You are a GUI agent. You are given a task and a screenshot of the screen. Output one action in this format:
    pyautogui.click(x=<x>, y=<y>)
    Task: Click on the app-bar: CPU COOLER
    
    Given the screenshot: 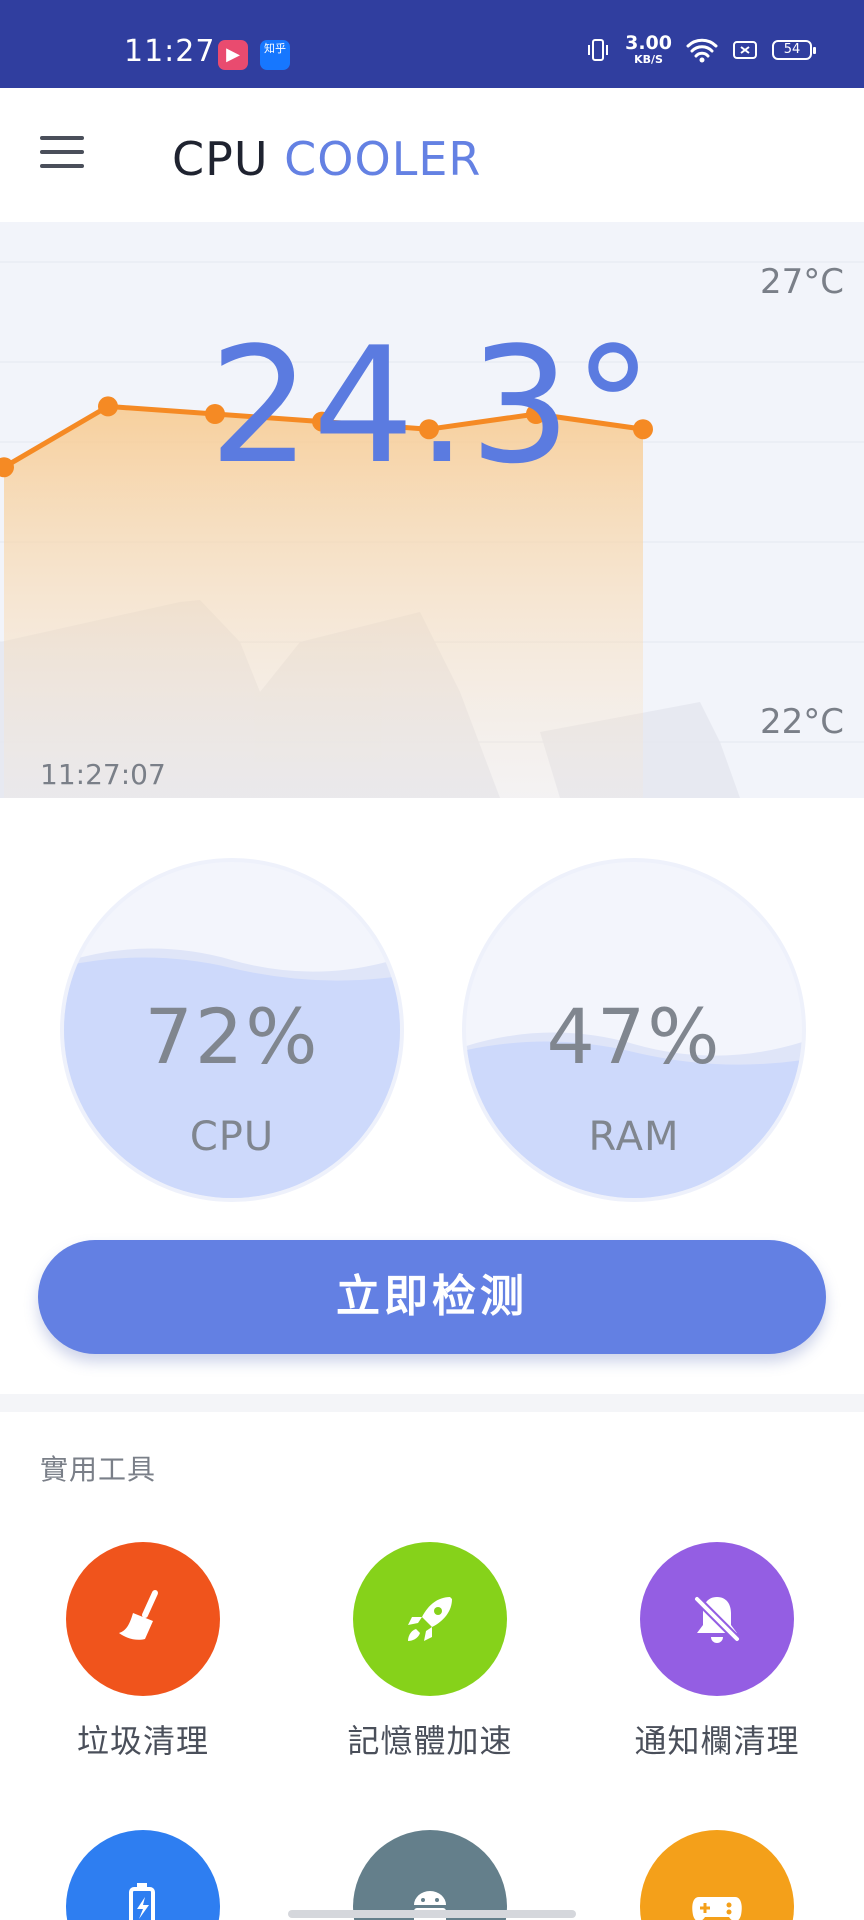 What is the action you would take?
    pyautogui.click(x=432, y=155)
    